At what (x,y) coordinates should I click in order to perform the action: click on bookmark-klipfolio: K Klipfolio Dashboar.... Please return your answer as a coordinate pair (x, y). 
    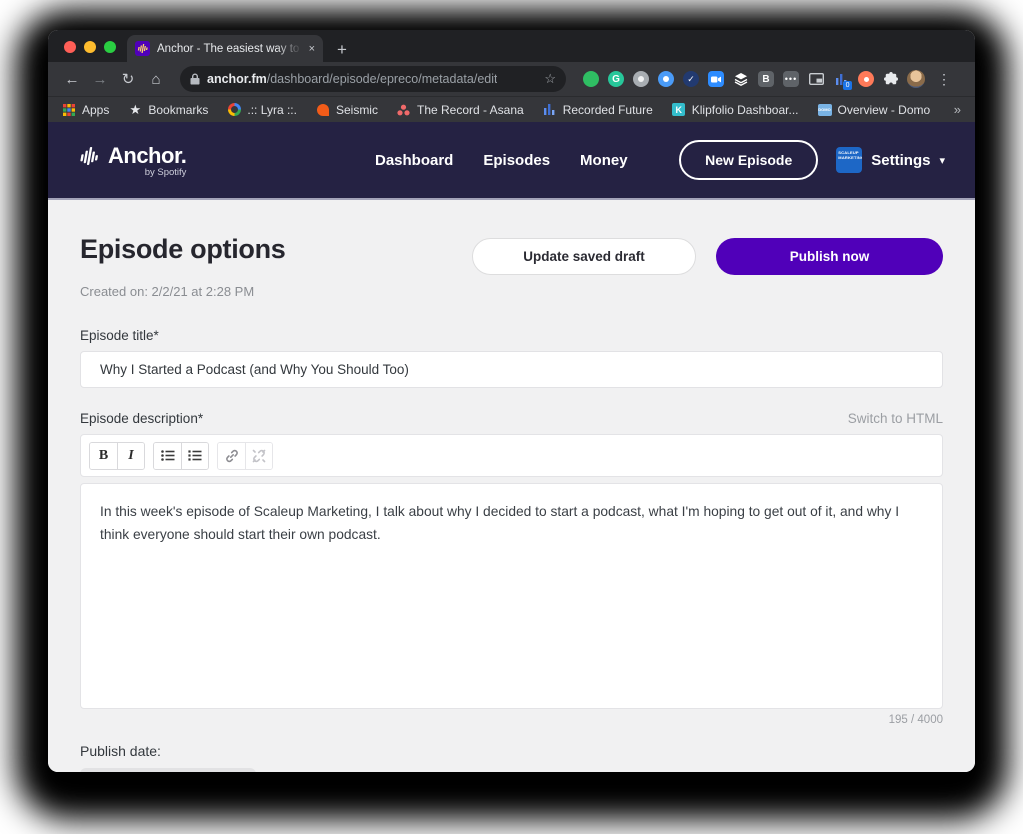
    Looking at the image, I should click on (735, 110).